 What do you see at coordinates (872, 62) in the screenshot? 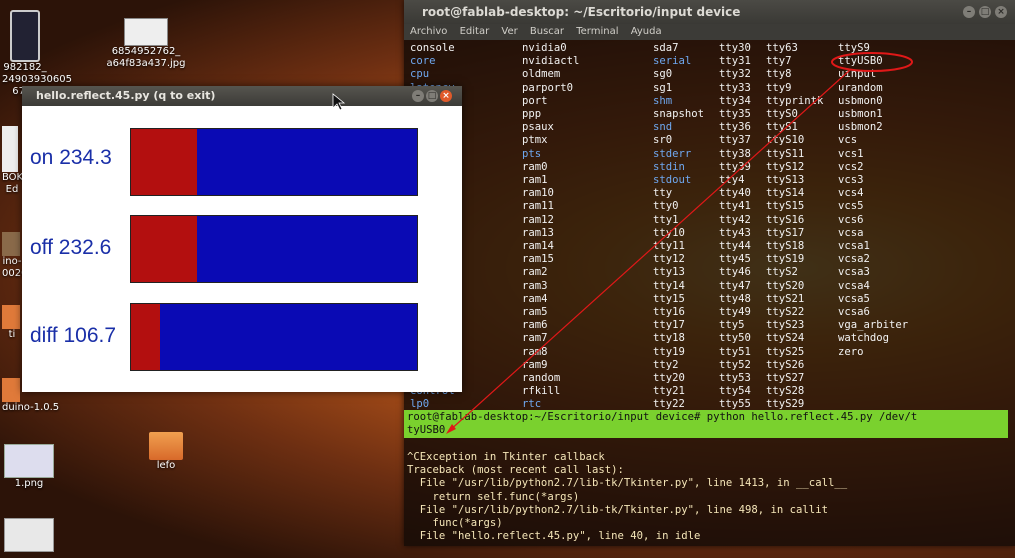
I see `annotation-ellipse` at bounding box center [872, 62].